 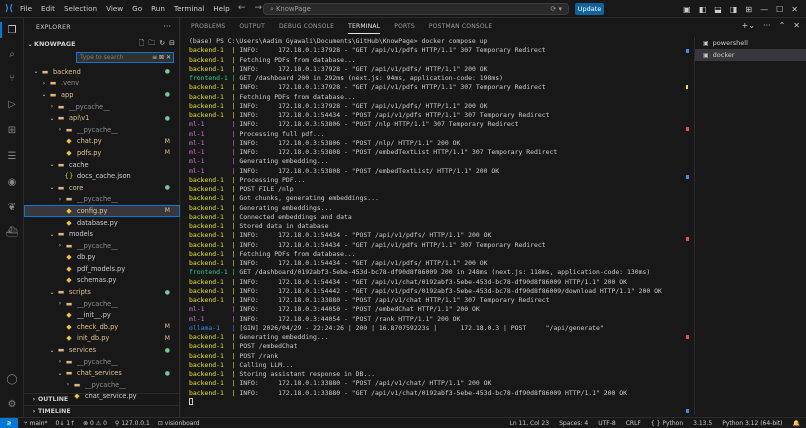 What do you see at coordinates (364, 27) in the screenshot?
I see `tab-terminal: TERMINAL` at bounding box center [364, 27].